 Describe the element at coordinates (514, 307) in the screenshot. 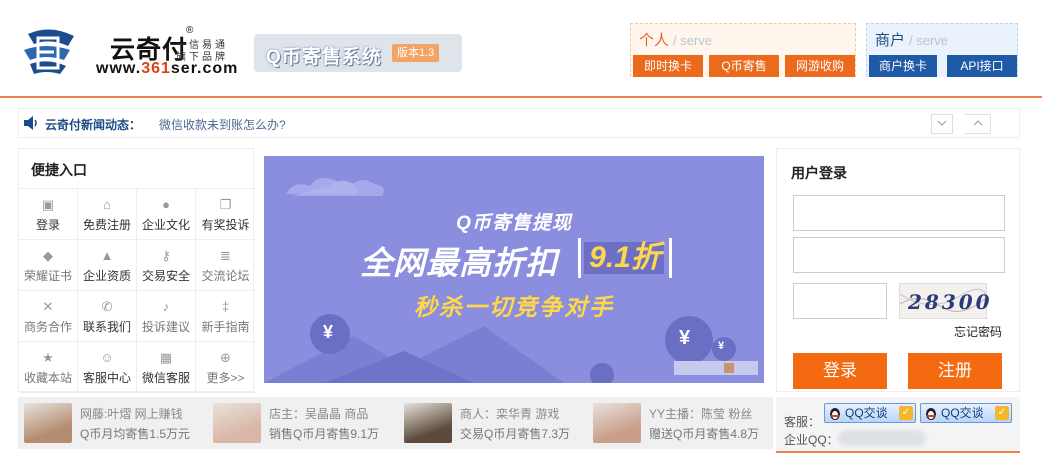

I see `banner-slogan: 秒杀一切竞争对手` at that location.